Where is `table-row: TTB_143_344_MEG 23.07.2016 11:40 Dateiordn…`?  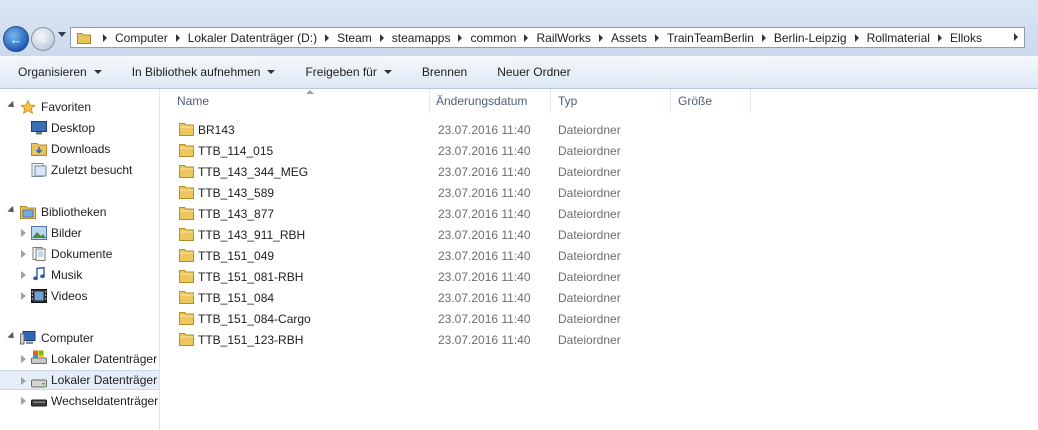 table-row: TTB_143_344_MEG 23.07.2016 11:40 Dateiordn… is located at coordinates (599, 171).